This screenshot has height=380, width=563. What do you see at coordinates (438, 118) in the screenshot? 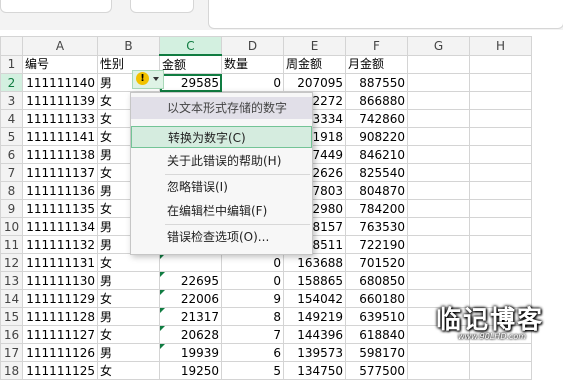
I see `cell-g4` at bounding box center [438, 118].